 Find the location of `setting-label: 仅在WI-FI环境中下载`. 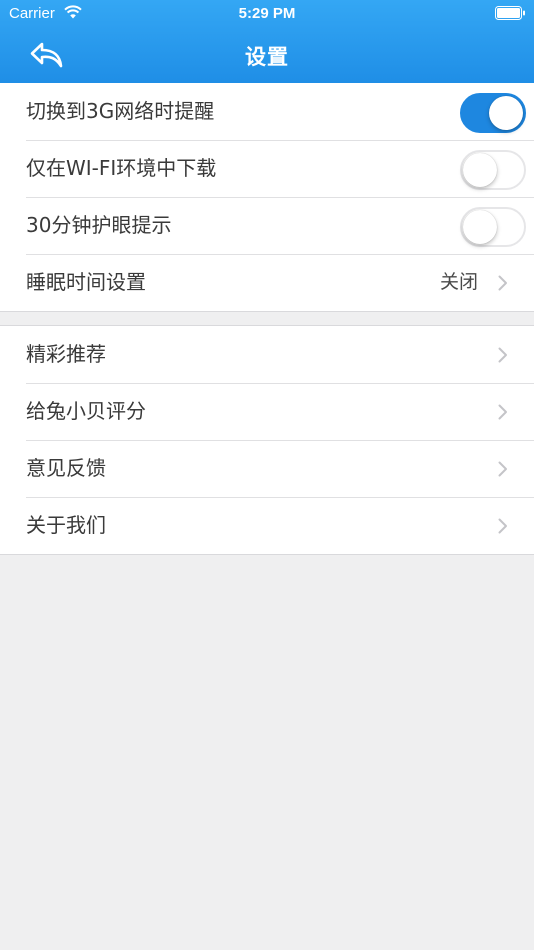

setting-label: 仅在WI-FI环境中下载 is located at coordinates (121, 168).